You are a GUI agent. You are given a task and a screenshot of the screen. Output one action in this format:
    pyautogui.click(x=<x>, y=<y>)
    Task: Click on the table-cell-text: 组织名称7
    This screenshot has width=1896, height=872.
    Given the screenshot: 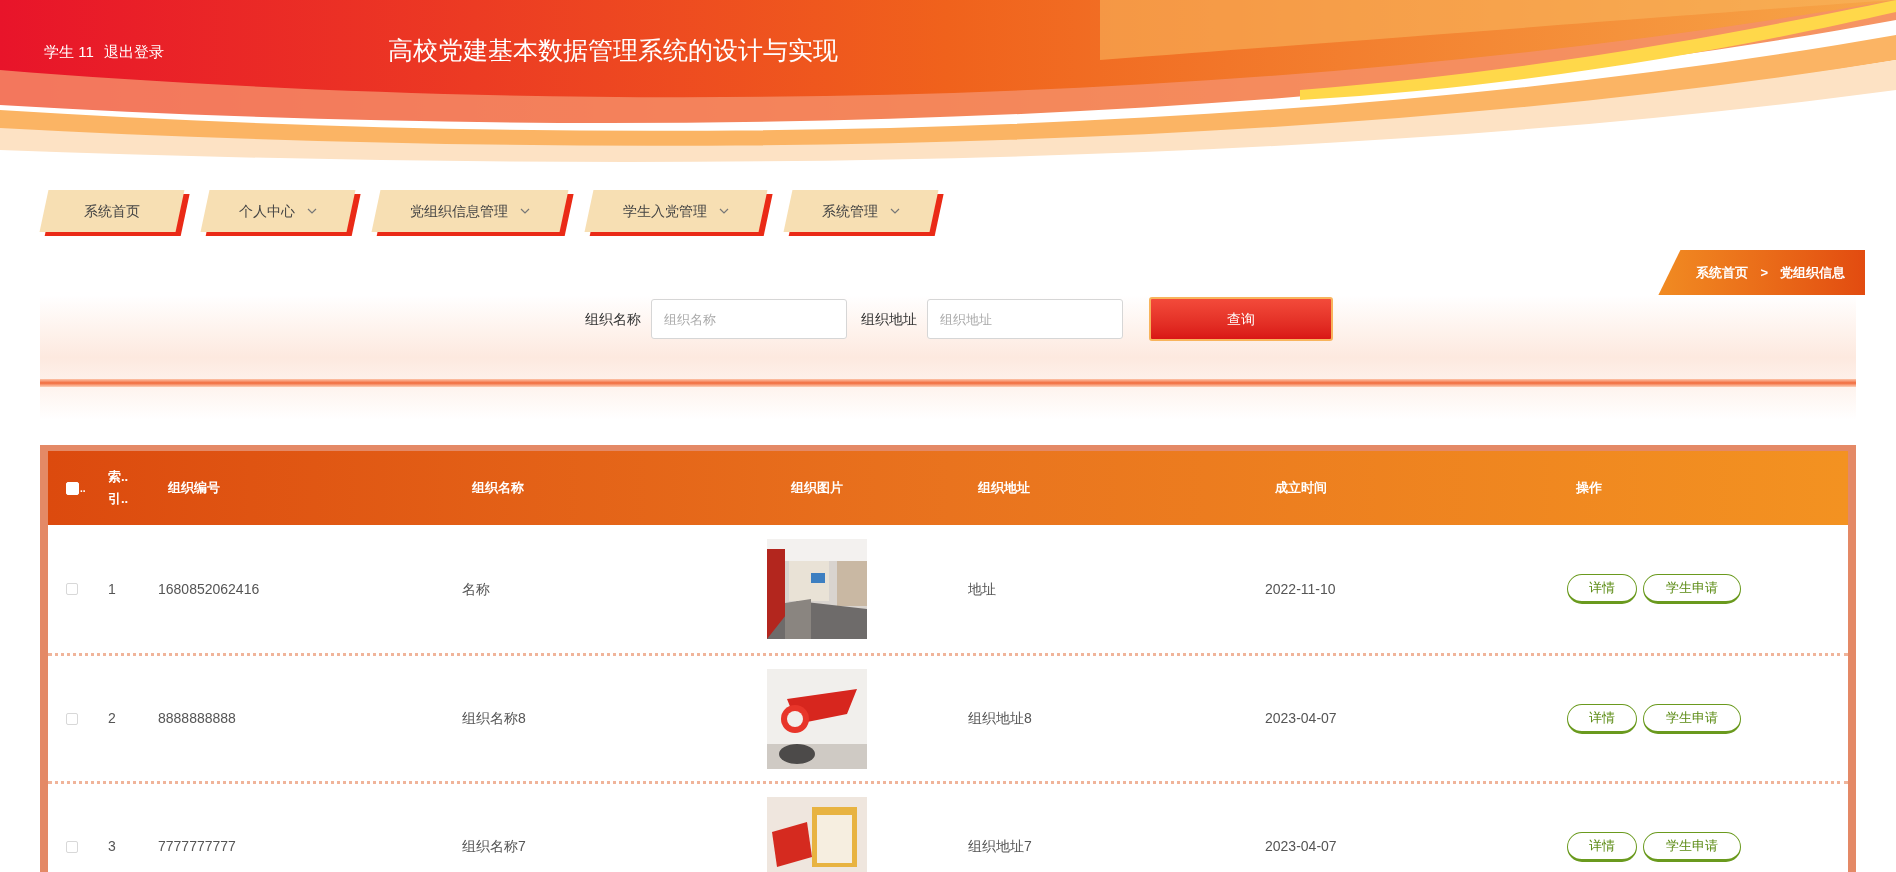 What is the action you would take?
    pyautogui.click(x=494, y=846)
    